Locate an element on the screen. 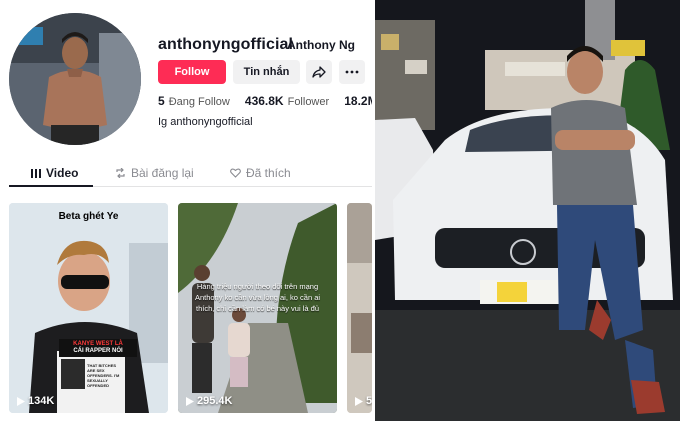  video-3-frame is located at coordinates (359, 308).